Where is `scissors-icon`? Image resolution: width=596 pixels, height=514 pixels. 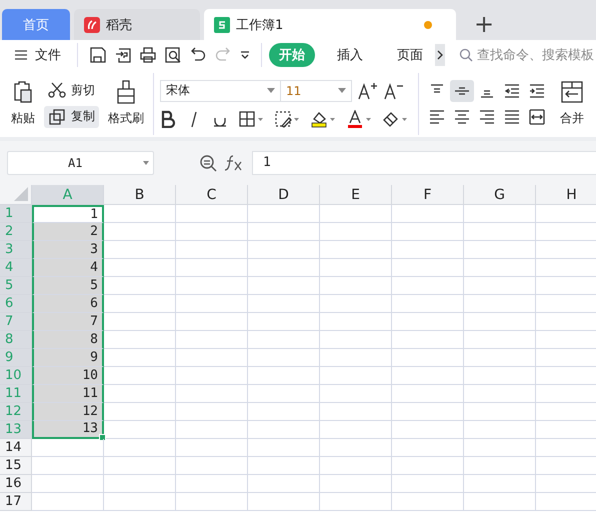
scissors-icon is located at coordinates (57, 90).